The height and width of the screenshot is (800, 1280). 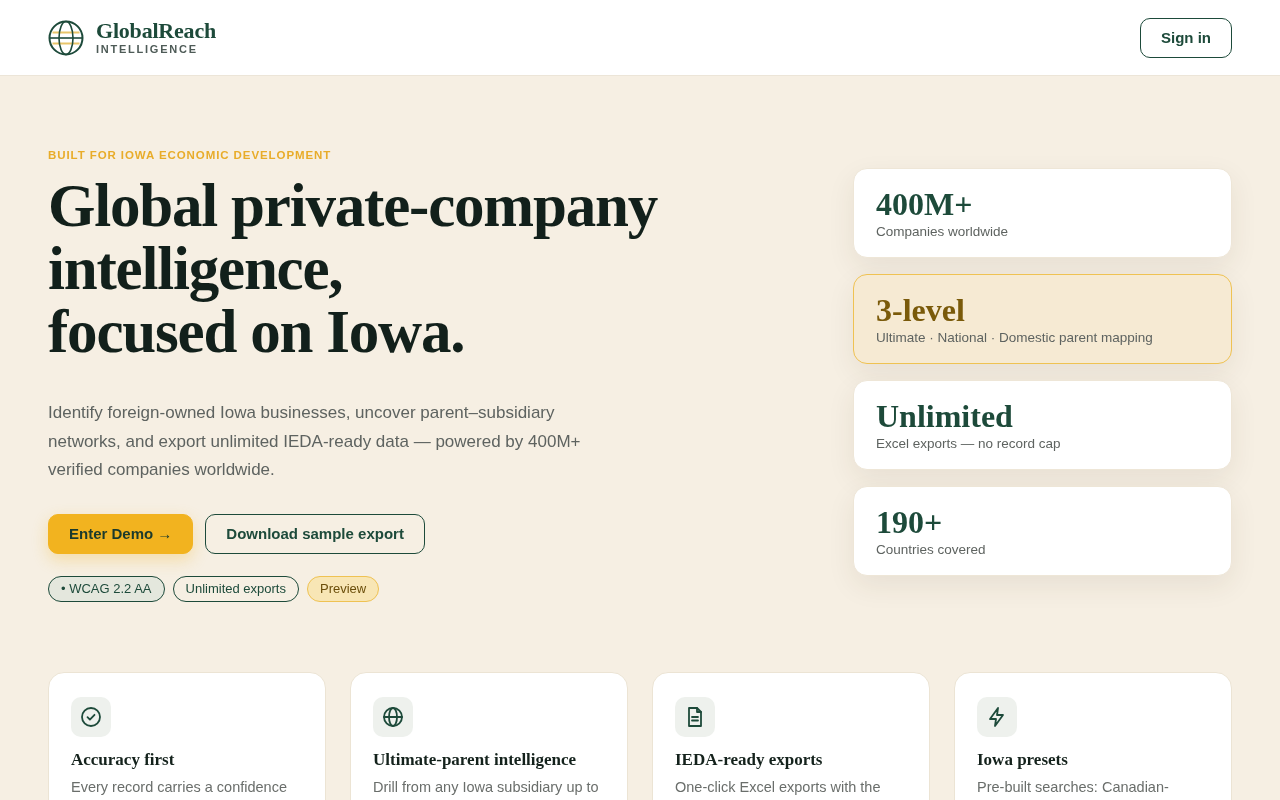 I want to click on document-icon, so click(x=695, y=716).